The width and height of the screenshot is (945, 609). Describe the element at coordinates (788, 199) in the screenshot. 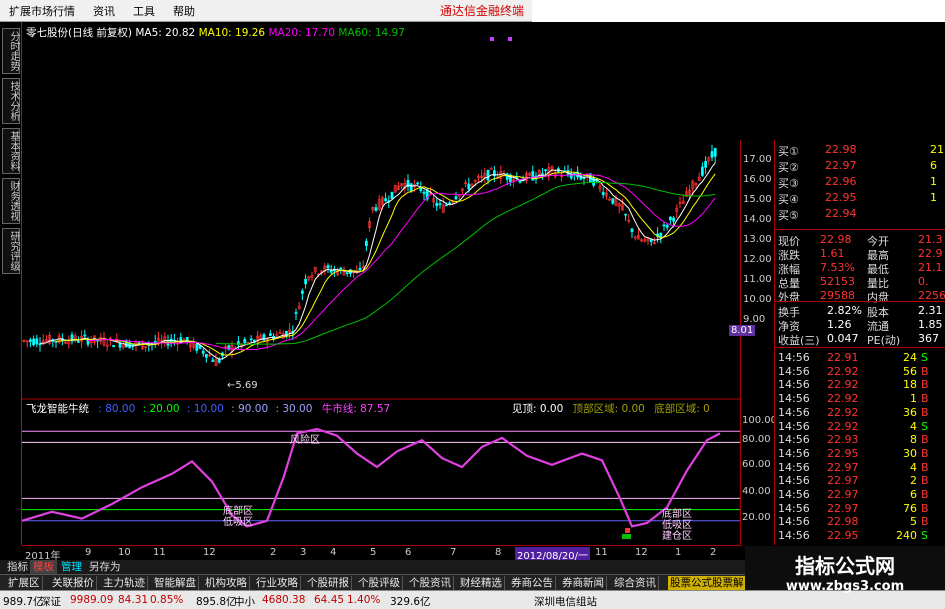

I see `bid-label: 买④` at that location.